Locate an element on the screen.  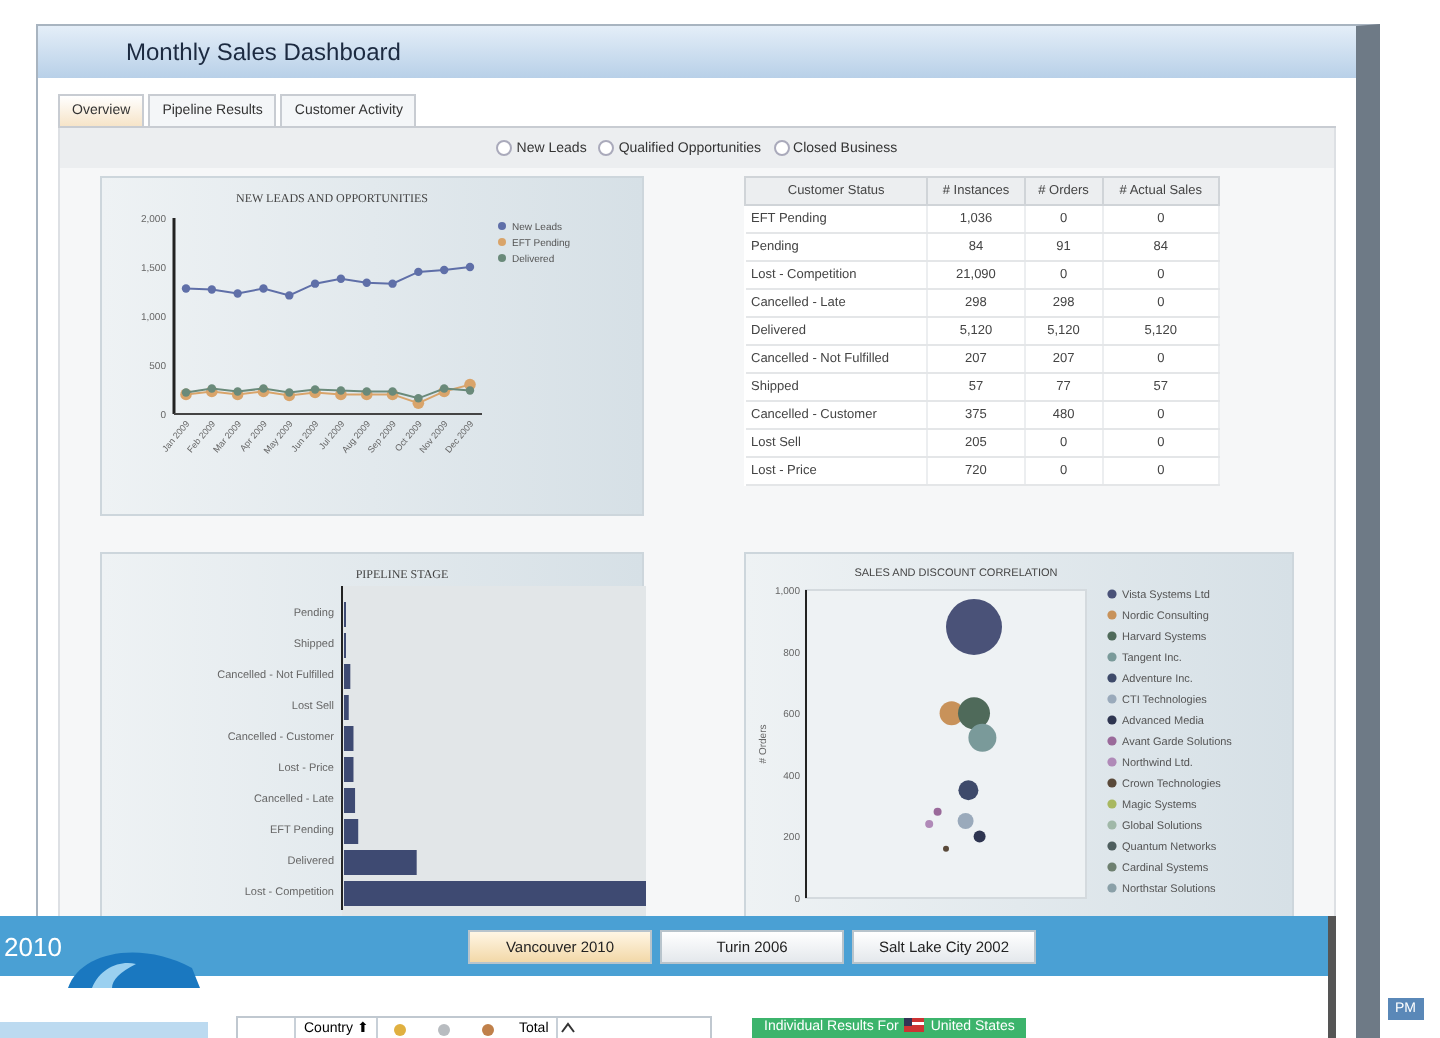
window-title: Monthly Sales Dashboard is located at coordinates (263, 52).